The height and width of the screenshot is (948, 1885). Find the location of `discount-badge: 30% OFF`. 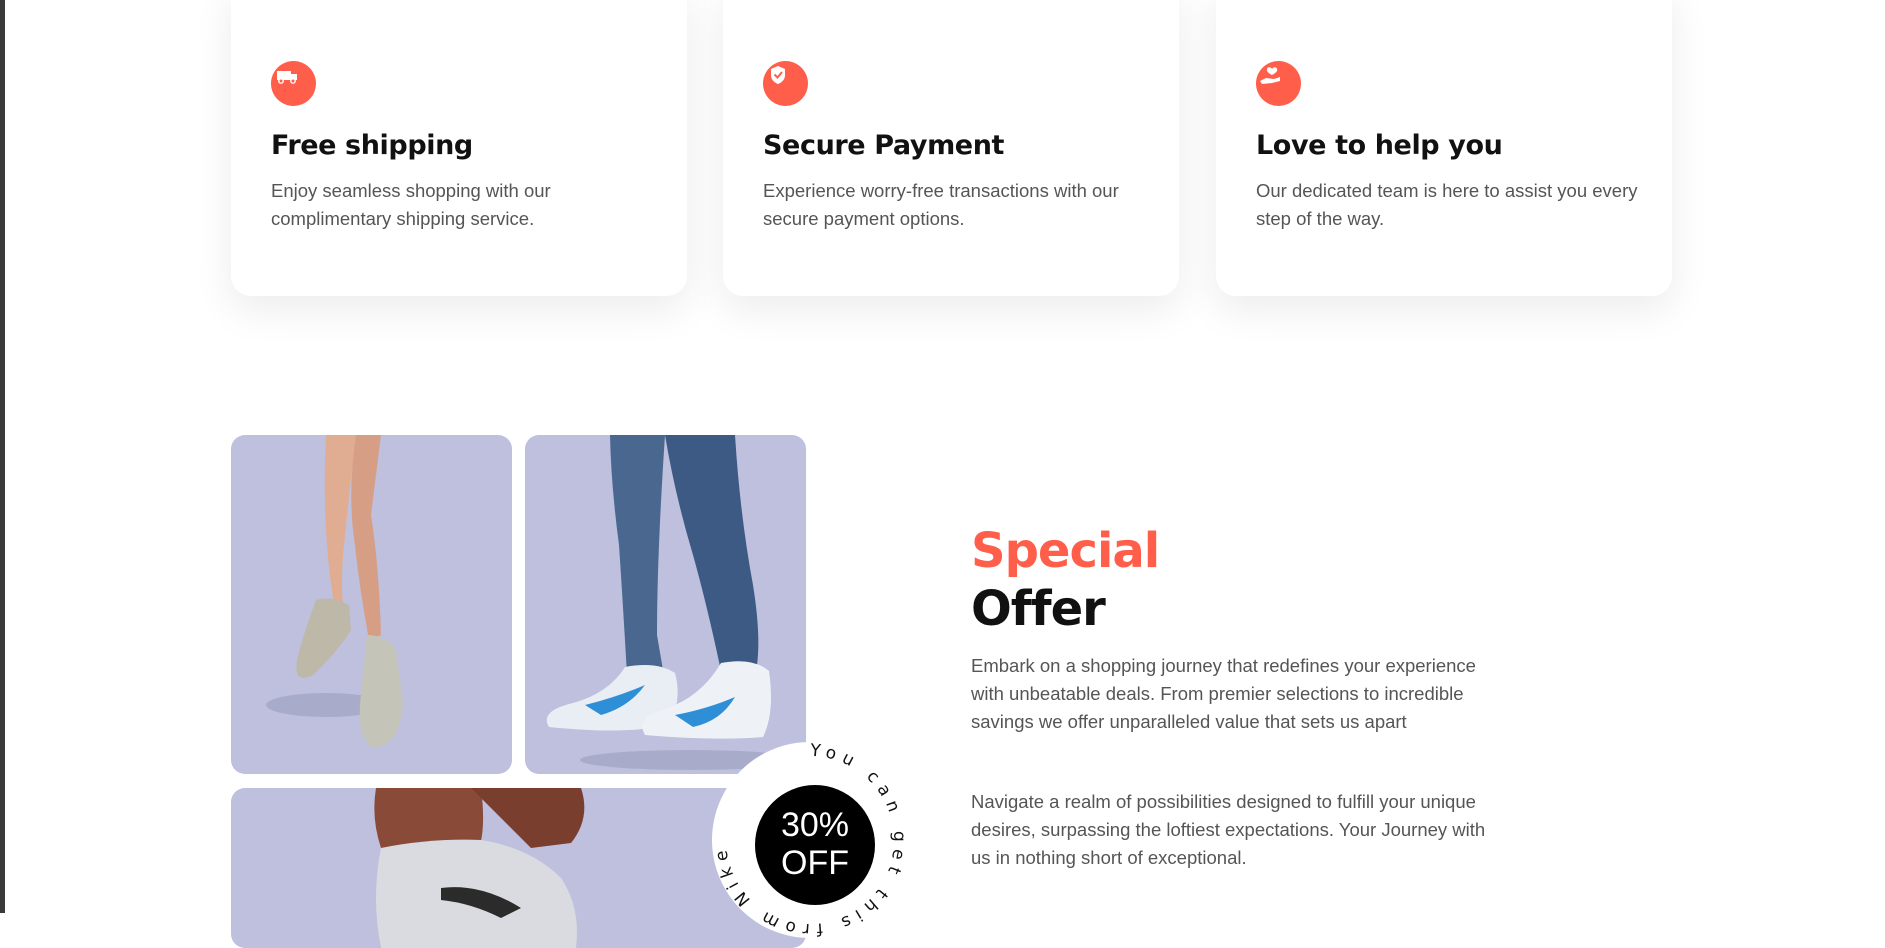

discount-badge: 30% OFF is located at coordinates (815, 845).